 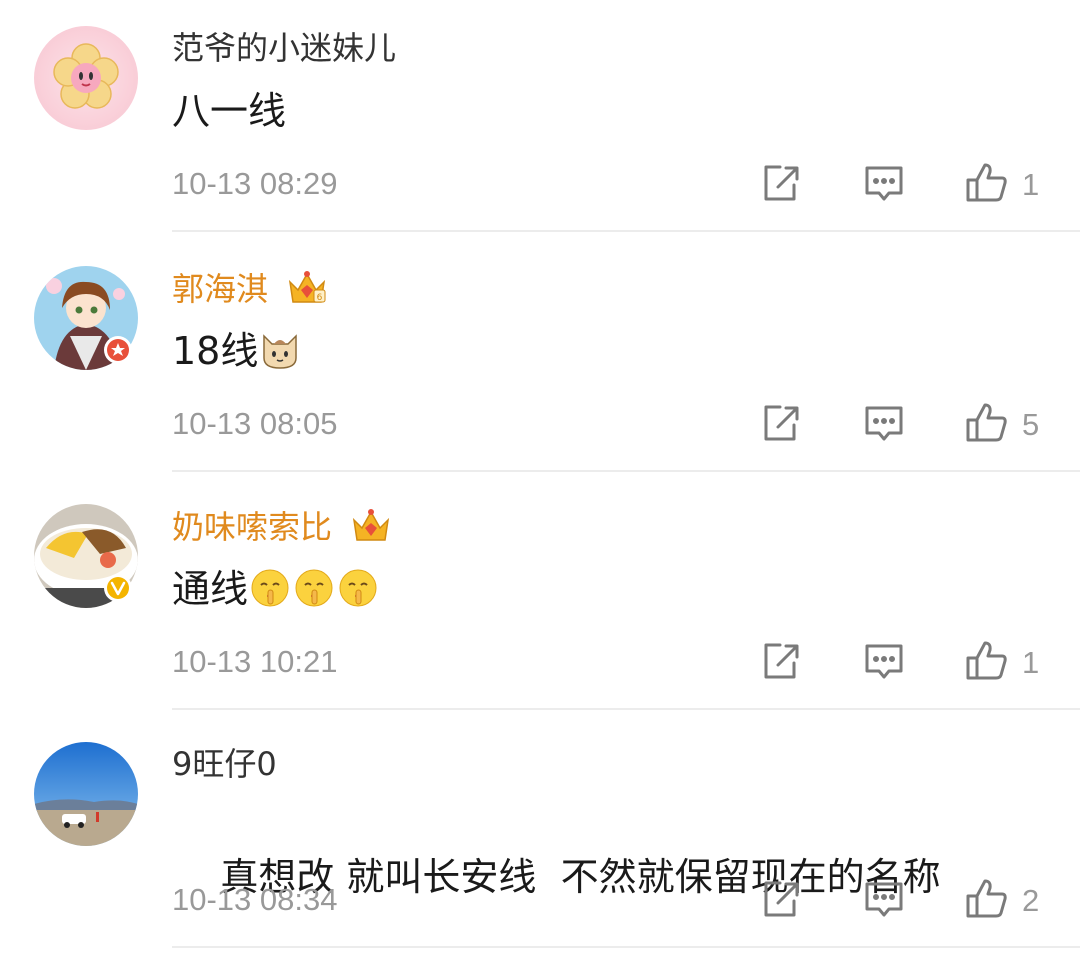 I want to click on username-text: 范爷的小迷妹儿, so click(x=284, y=48).